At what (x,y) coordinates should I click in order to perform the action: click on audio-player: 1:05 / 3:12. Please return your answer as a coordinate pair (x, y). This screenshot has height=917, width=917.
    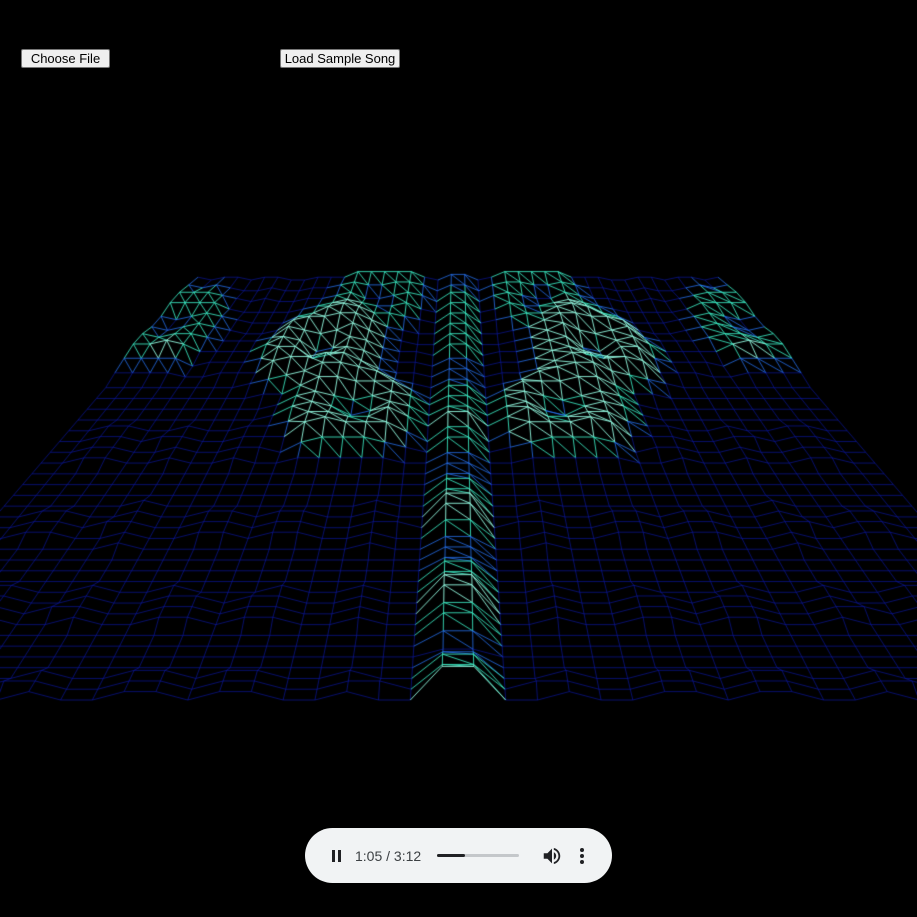
    Looking at the image, I should click on (458, 855).